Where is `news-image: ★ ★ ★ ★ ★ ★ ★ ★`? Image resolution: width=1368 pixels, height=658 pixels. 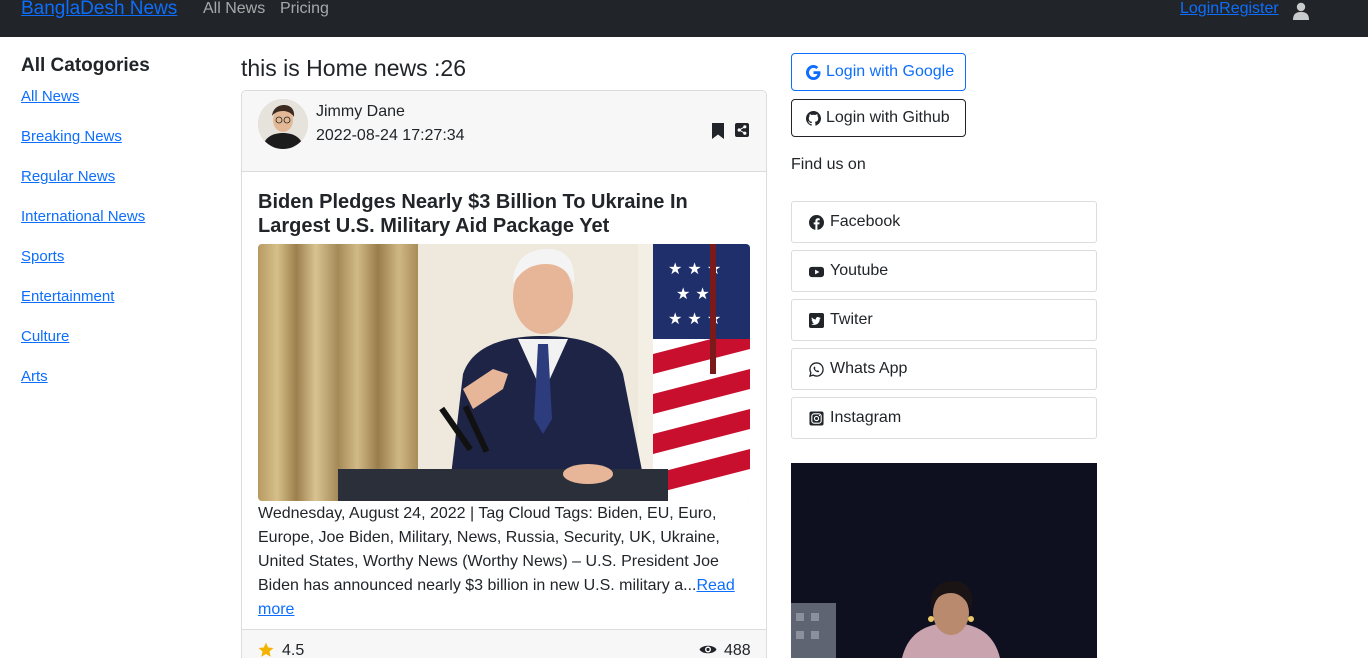
news-image: ★ ★ ★ ★ ★ ★ ★ ★ is located at coordinates (504, 372).